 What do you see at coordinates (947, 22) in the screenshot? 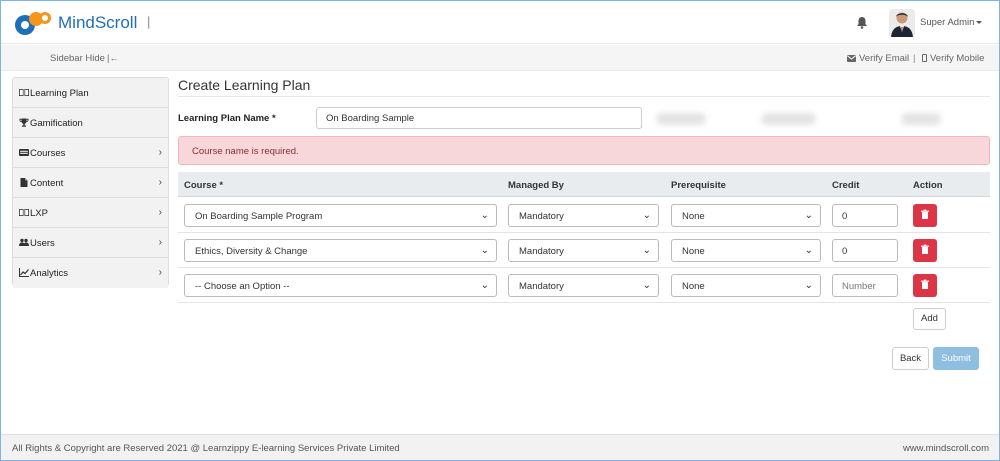
I see `user-name: Super Admin` at bounding box center [947, 22].